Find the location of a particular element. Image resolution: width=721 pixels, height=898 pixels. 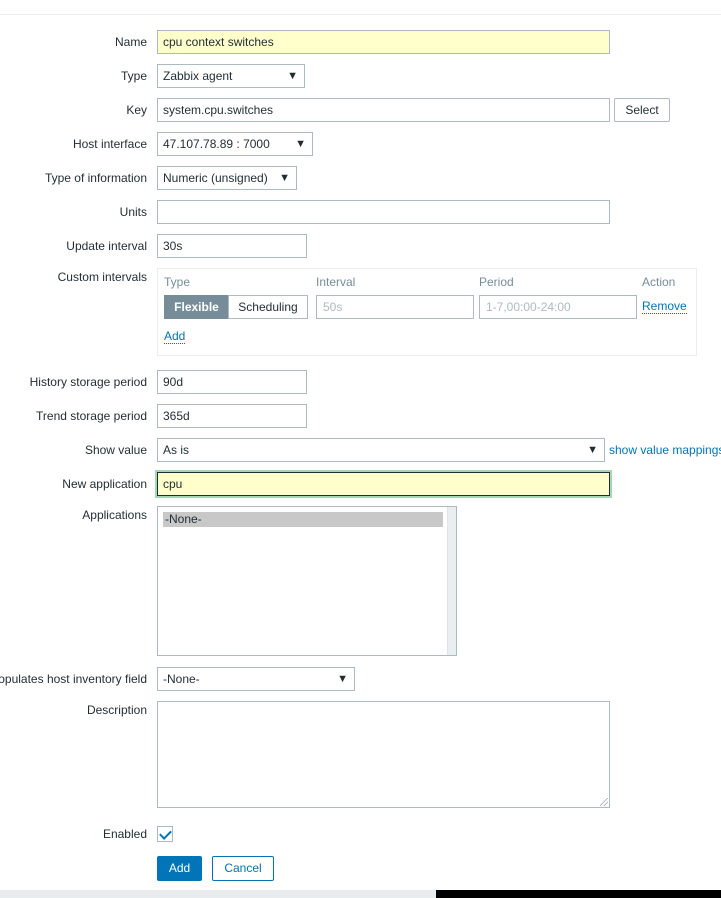

host-interface-label: Host interface is located at coordinates (109, 144).